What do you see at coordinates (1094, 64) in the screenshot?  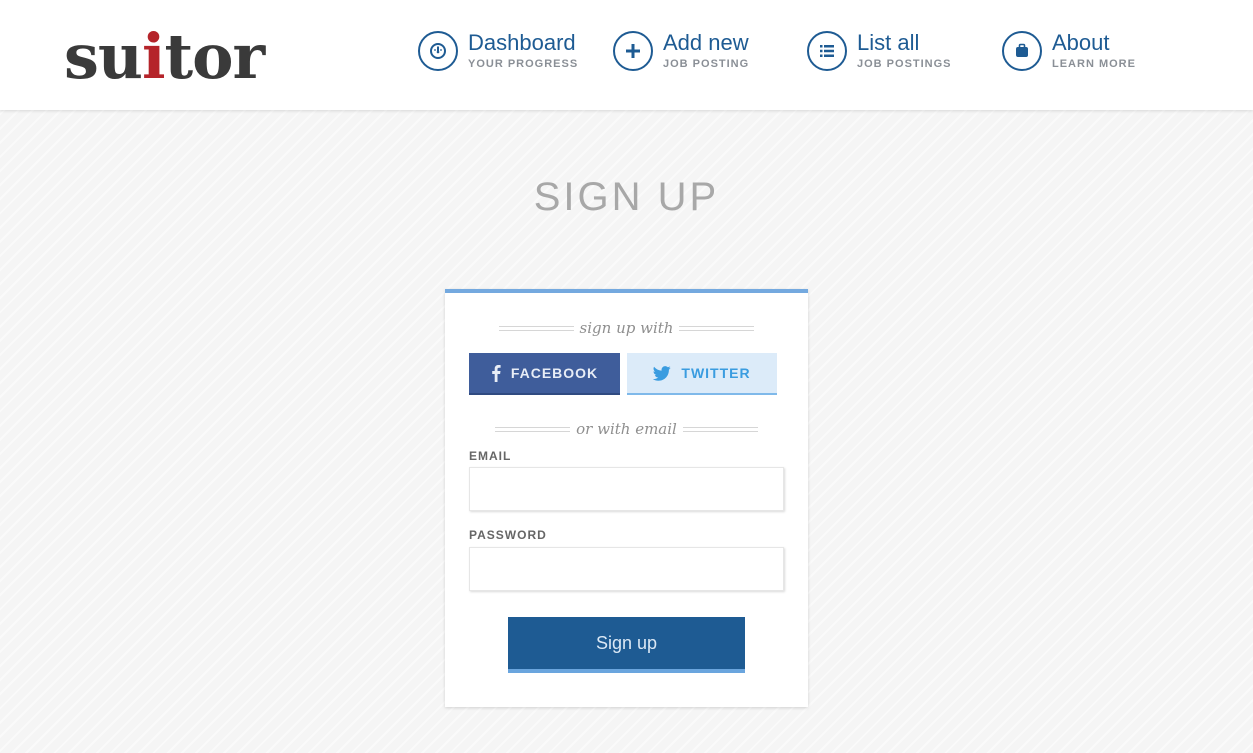 I see `nav-about-subtitle: LEARN MORE` at bounding box center [1094, 64].